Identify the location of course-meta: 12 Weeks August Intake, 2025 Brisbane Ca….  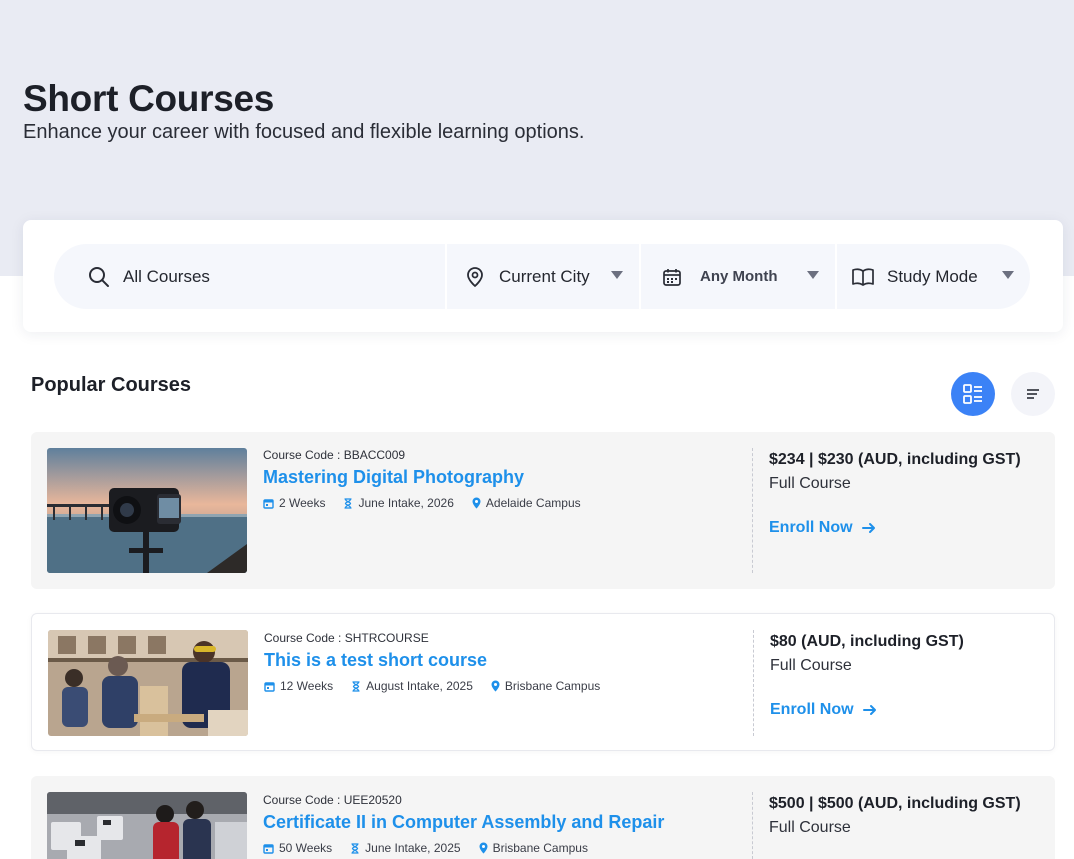
(441, 686).